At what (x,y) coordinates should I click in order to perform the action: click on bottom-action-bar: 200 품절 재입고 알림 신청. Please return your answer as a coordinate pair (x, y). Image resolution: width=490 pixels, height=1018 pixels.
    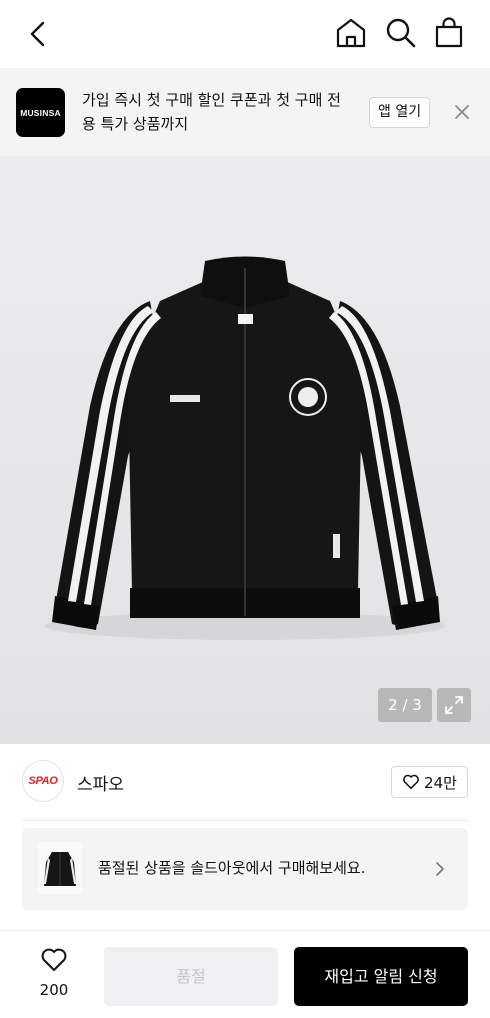
    Looking at the image, I should click on (245, 974).